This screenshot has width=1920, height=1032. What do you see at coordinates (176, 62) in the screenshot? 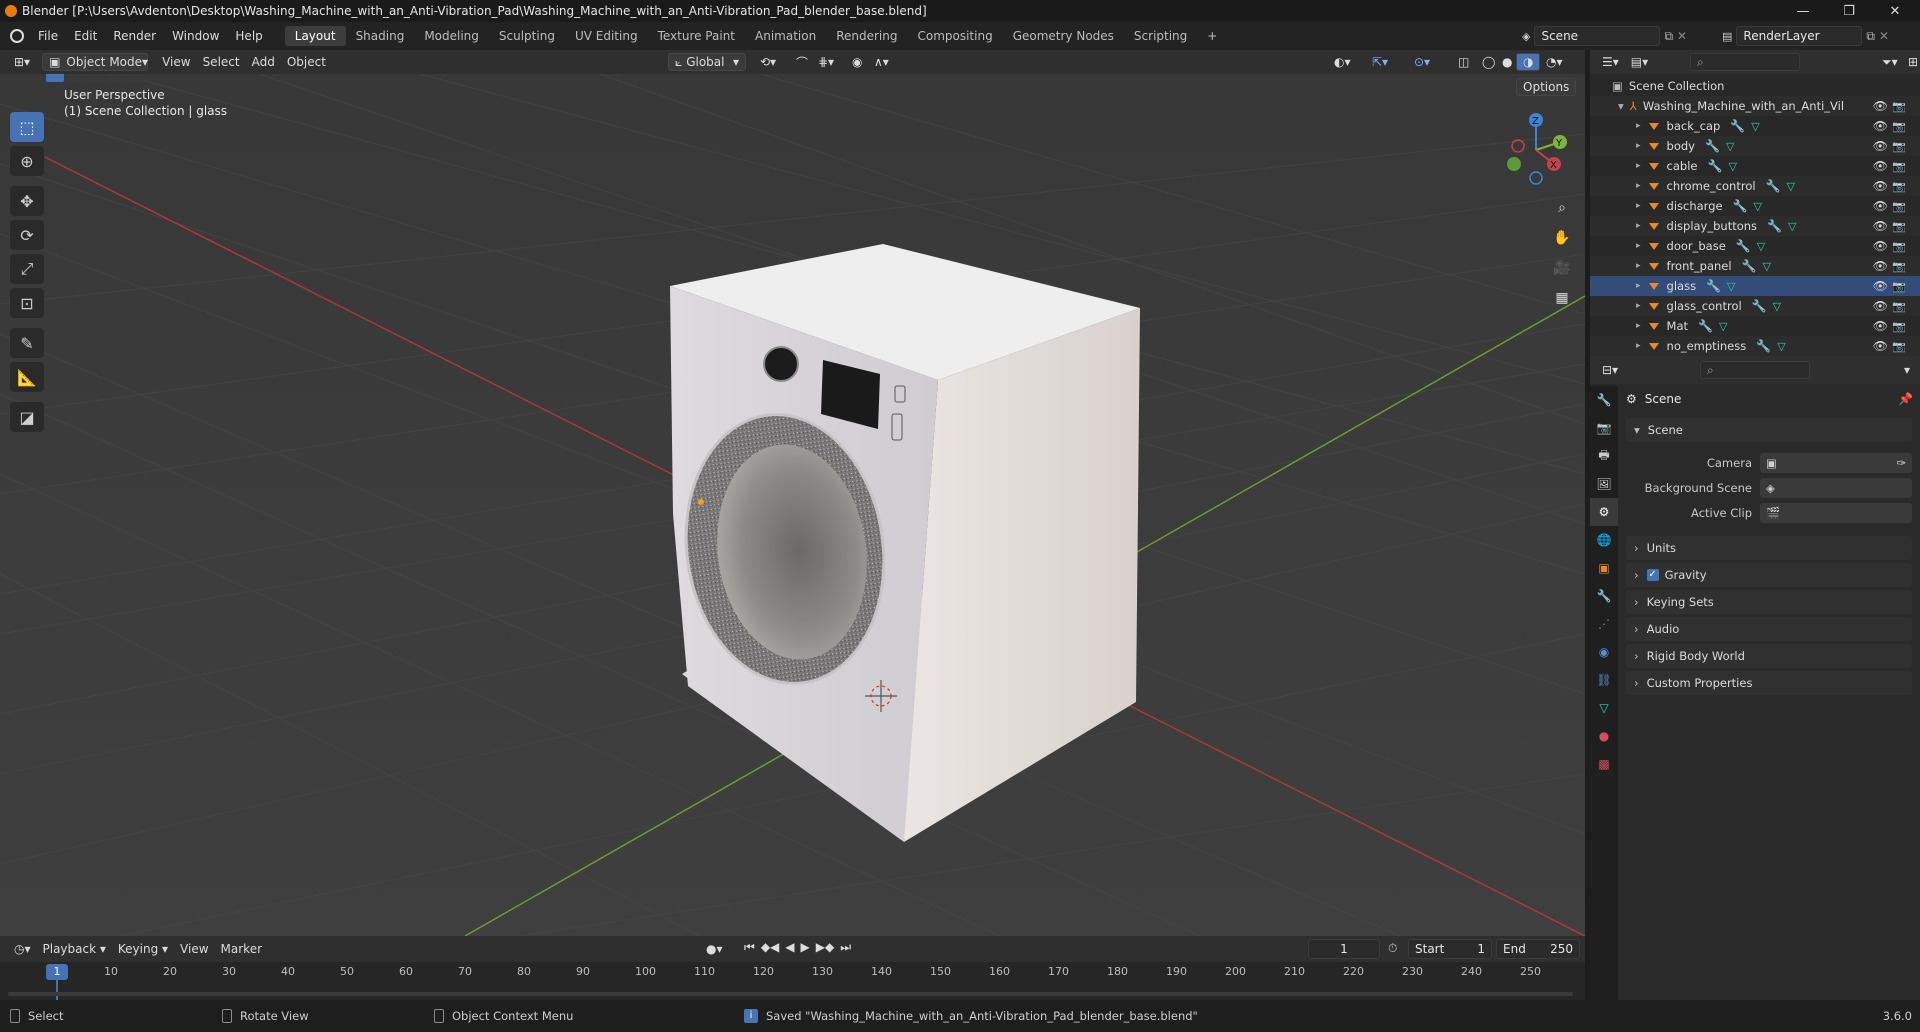
I see `viewport-menu-view: View` at bounding box center [176, 62].